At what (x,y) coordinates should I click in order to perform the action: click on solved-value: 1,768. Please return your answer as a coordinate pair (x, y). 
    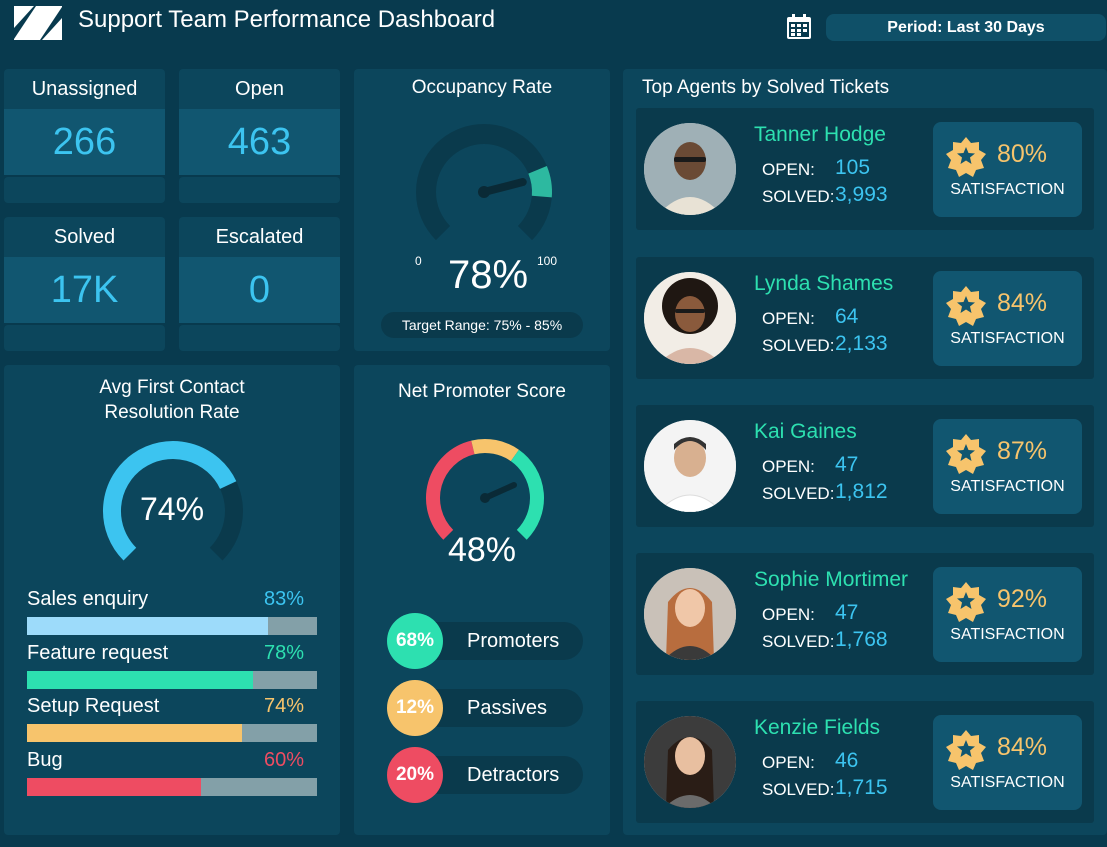
    Looking at the image, I should click on (861, 639).